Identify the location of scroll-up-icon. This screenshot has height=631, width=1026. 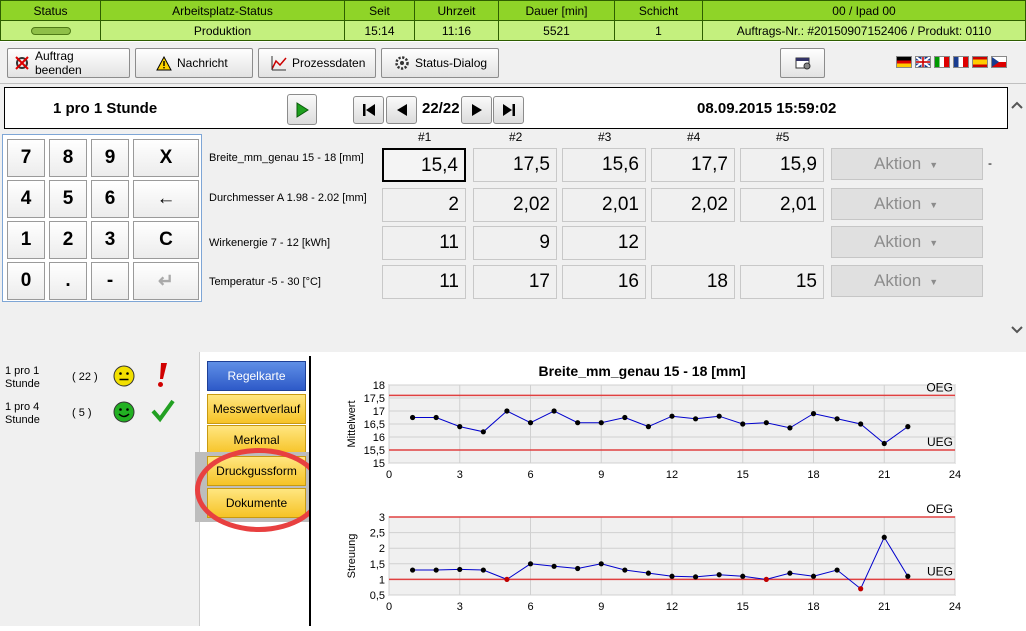
(1017, 105).